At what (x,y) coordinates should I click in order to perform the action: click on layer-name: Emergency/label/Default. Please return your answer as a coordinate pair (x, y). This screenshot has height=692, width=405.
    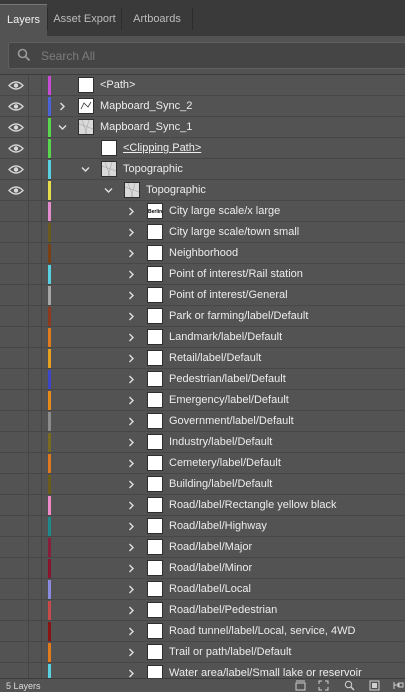
    Looking at the image, I should click on (229, 400).